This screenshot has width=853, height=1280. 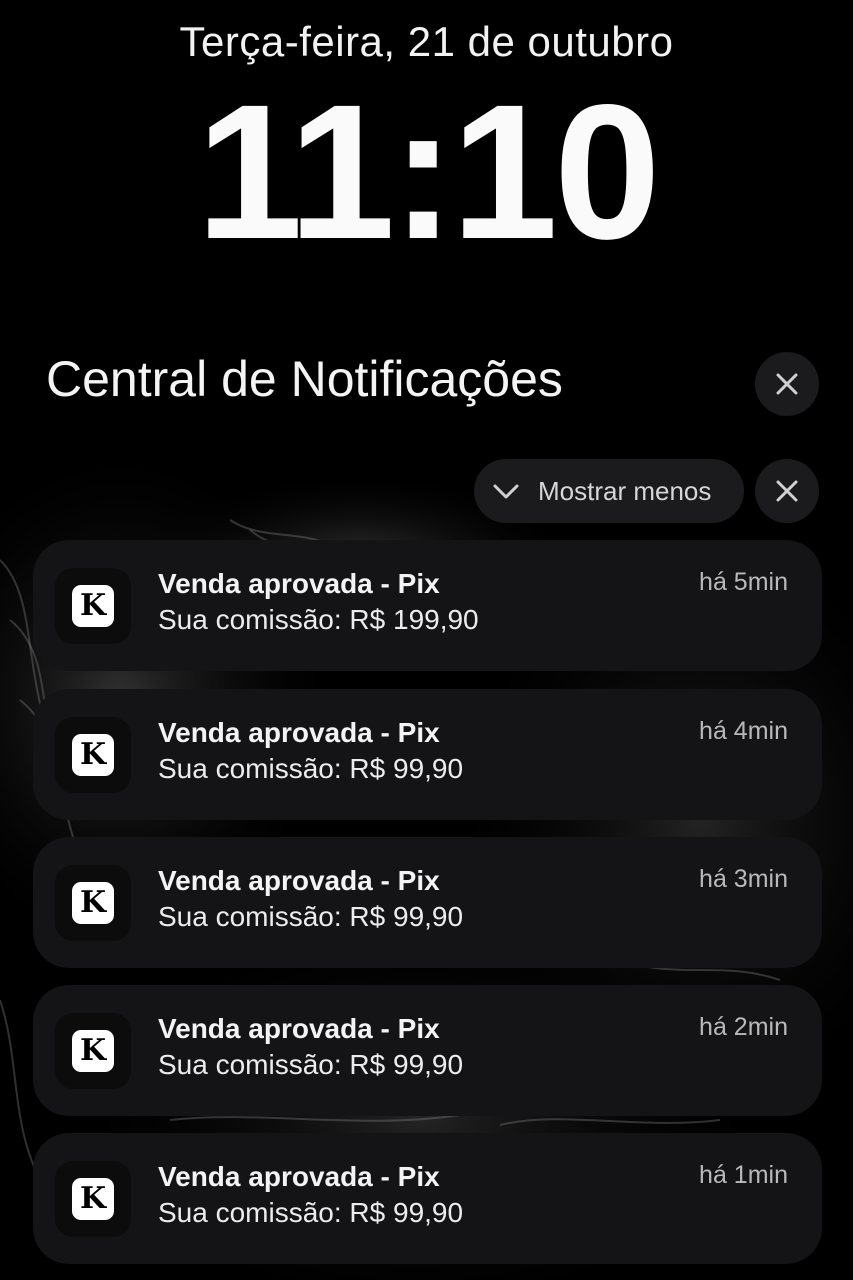 What do you see at coordinates (743, 1175) in the screenshot?
I see `notification-time: há 1min` at bounding box center [743, 1175].